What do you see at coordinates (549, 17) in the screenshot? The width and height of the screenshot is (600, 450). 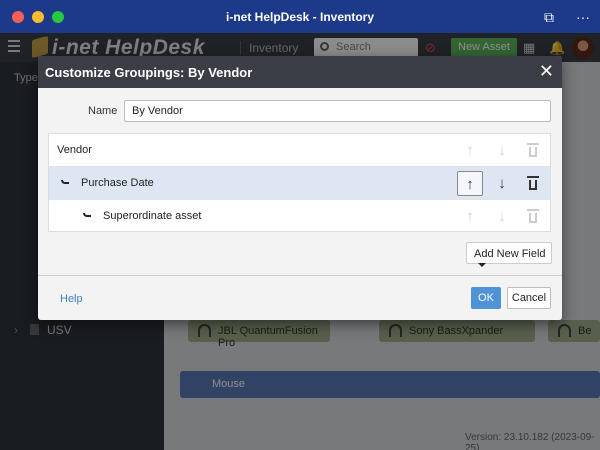 I see `share-icon: ⧉` at bounding box center [549, 17].